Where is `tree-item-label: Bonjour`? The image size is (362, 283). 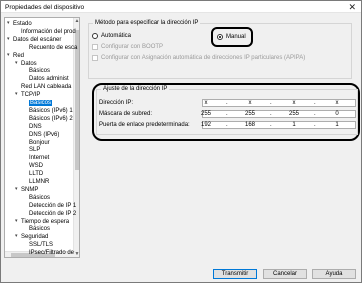
tree-item-label: Bonjour is located at coordinates (39, 142).